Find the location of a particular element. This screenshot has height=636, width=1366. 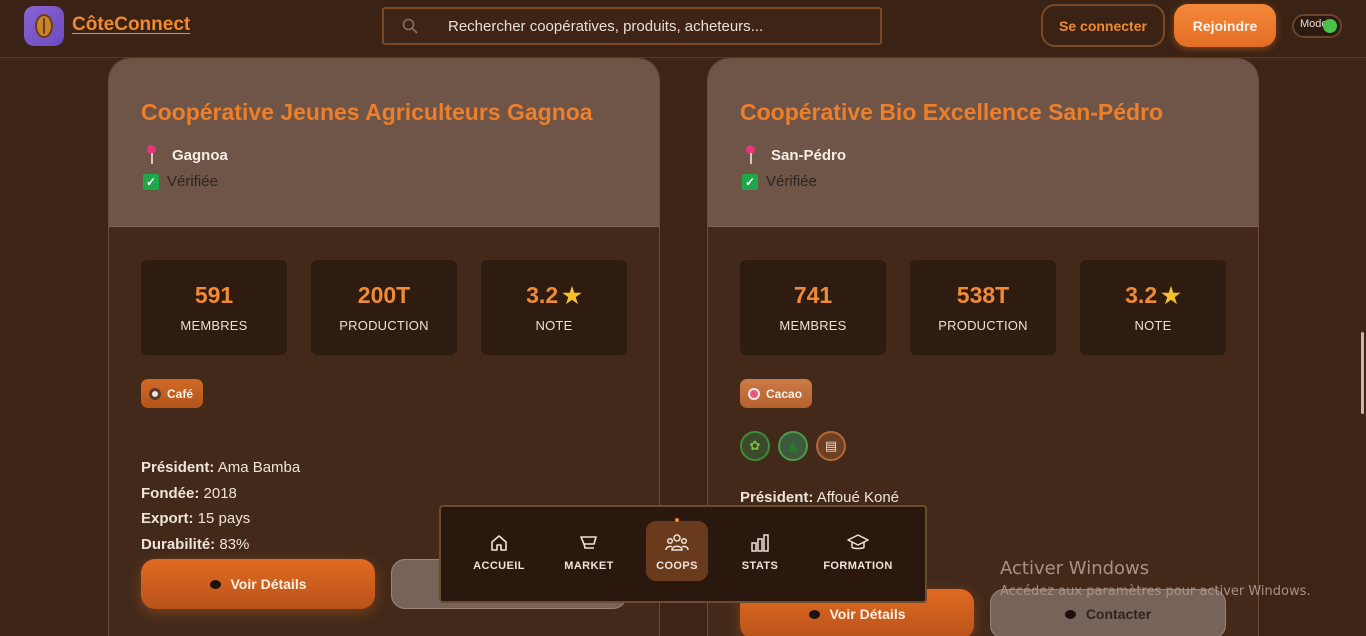

info-label: Export: is located at coordinates (167, 518).